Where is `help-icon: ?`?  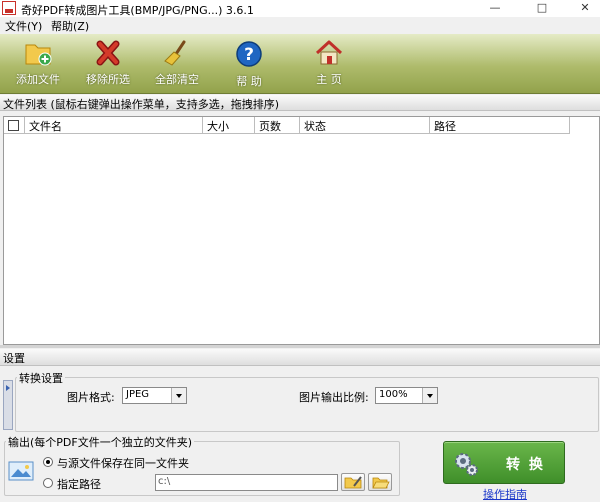
help-icon: ? is located at coordinates (249, 54).